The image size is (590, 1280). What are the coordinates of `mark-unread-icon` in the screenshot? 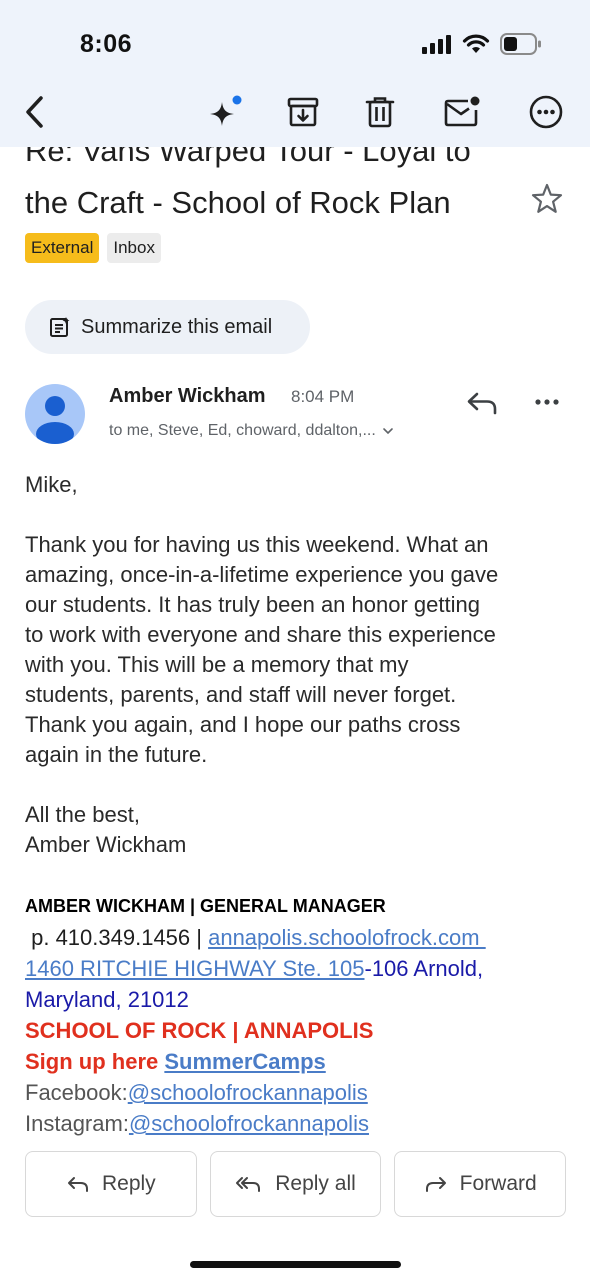 It's located at (462, 111).